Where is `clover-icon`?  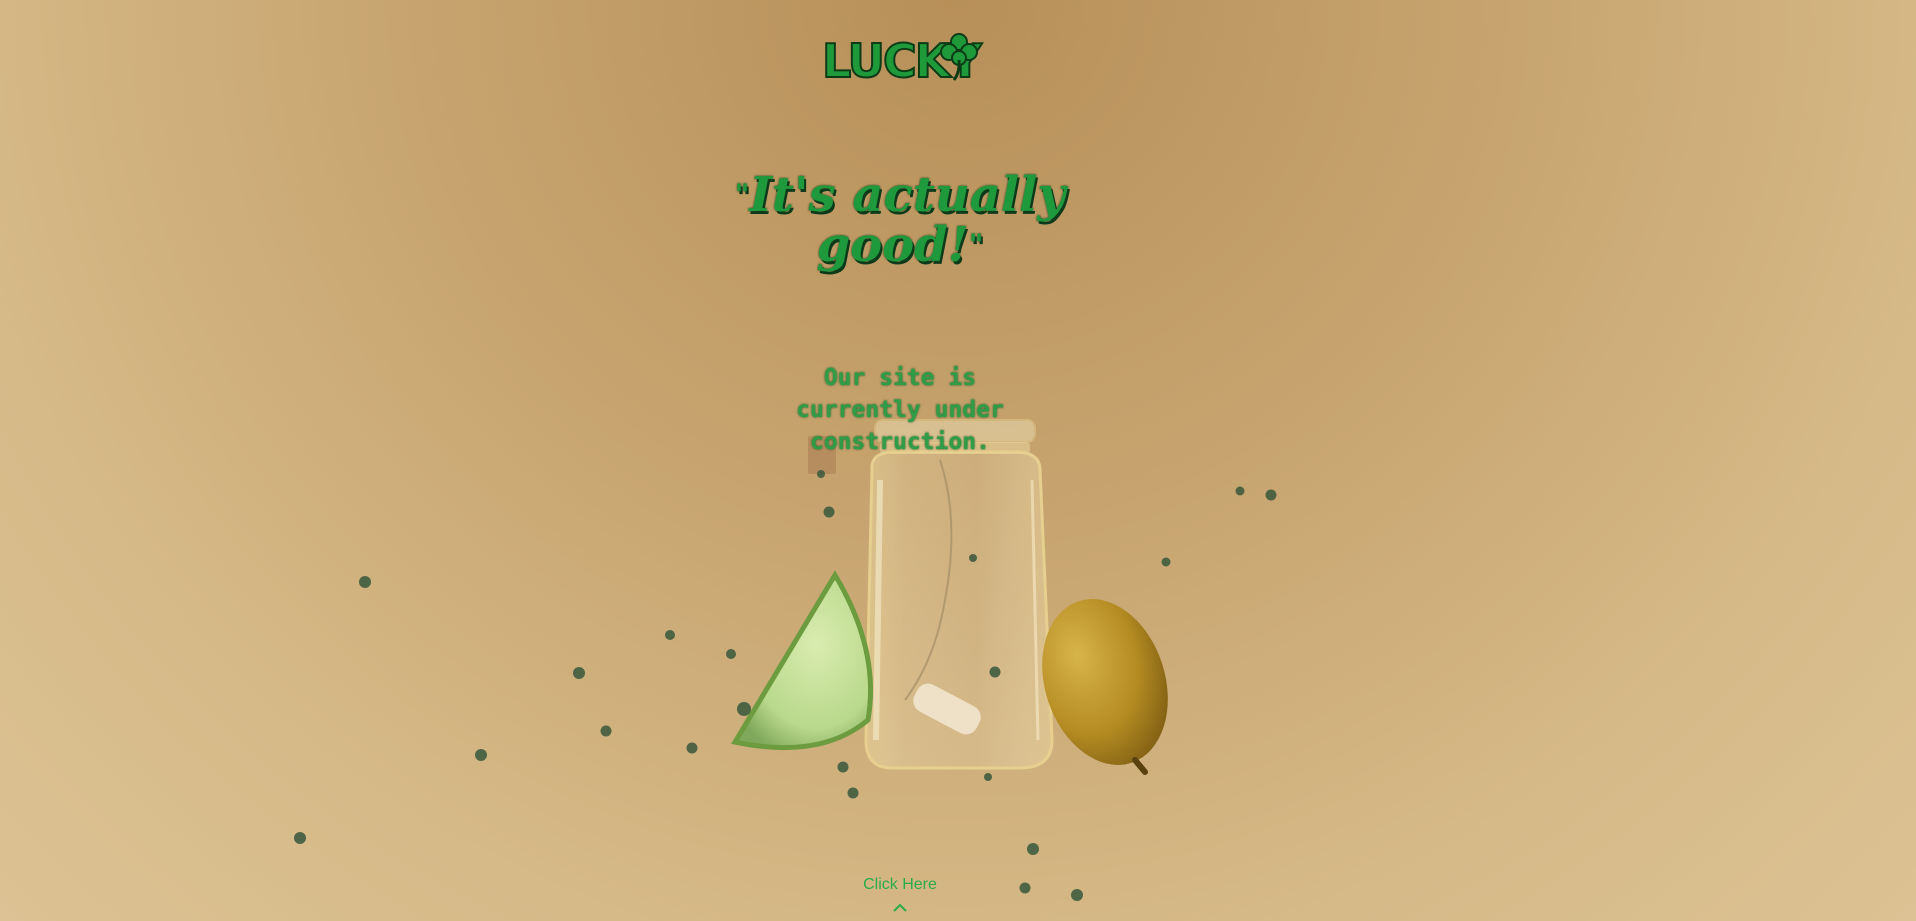
clover-icon is located at coordinates (959, 57).